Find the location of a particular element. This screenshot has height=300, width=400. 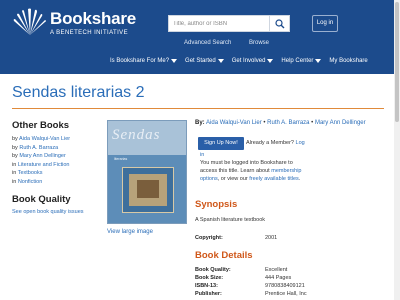

nav-help-center: Help Center is located at coordinates (301, 61).